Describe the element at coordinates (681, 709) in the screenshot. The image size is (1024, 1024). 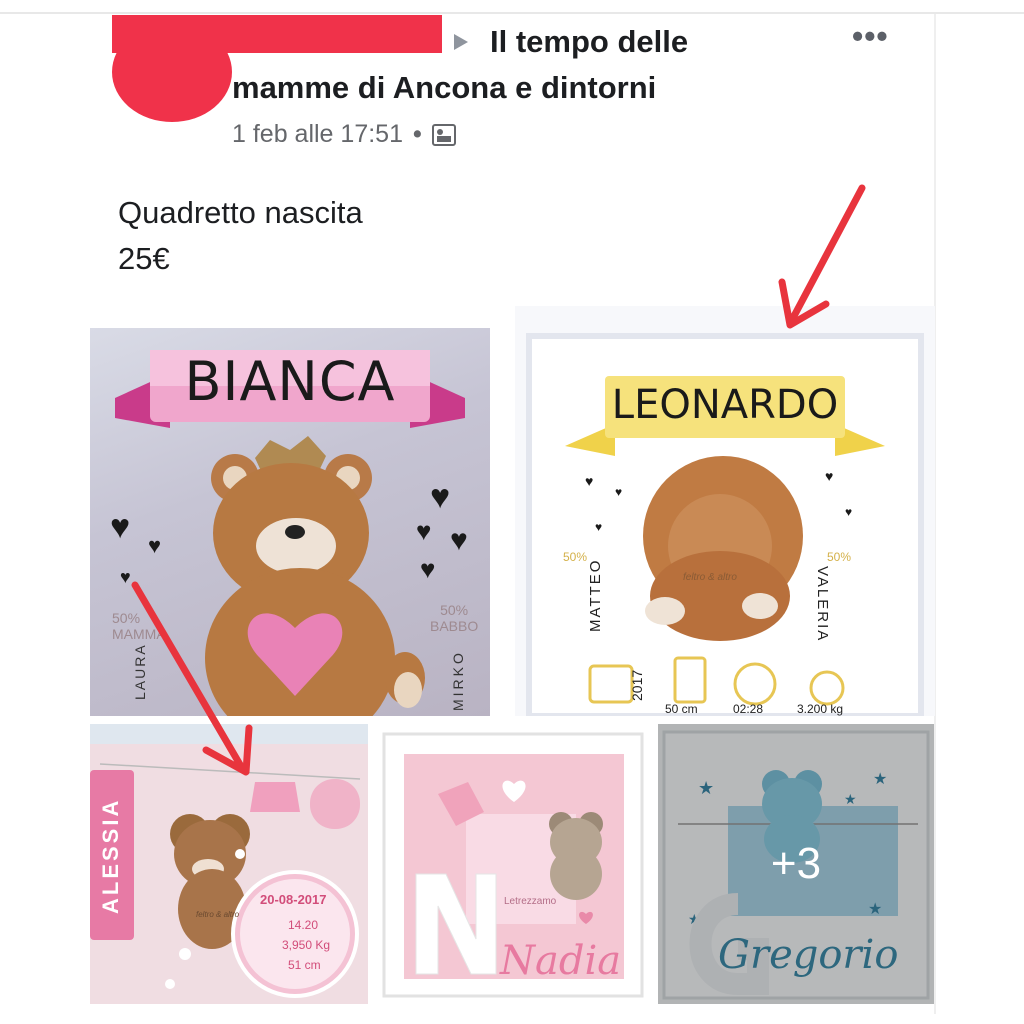
I see `birth-length: 50 cm` at that location.